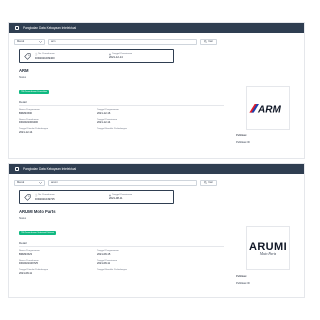 Image resolution: width=320 pixels, height=320 pixels. Describe the element at coordinates (142, 112) in the screenshot. I see `field-announcement-date: Tanggal Pengumuman 2021-12-16` at that location.